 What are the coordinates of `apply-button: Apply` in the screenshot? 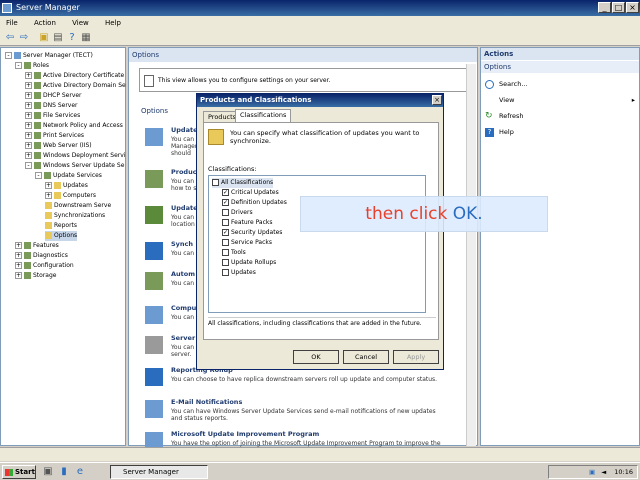 It's located at (416, 357).